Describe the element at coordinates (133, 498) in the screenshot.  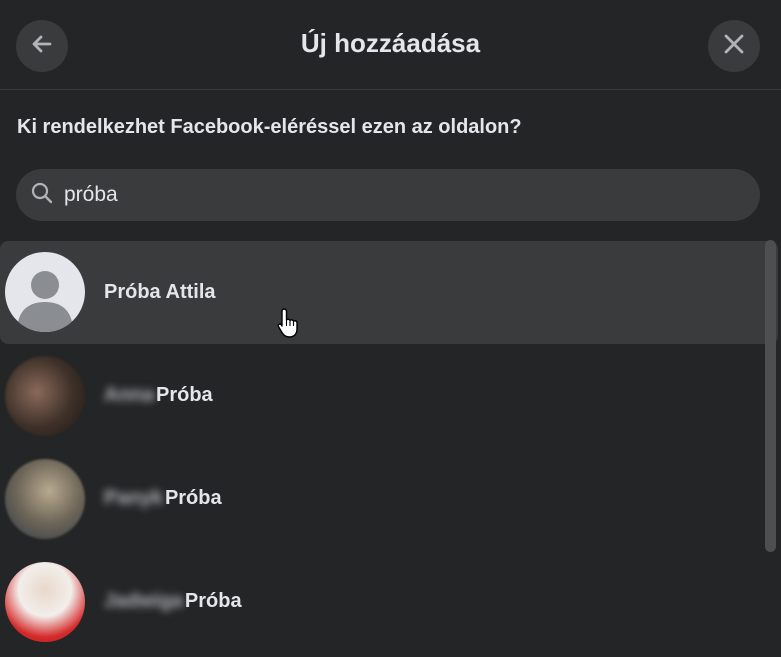
I see `blurred-first-name: Panyk` at that location.